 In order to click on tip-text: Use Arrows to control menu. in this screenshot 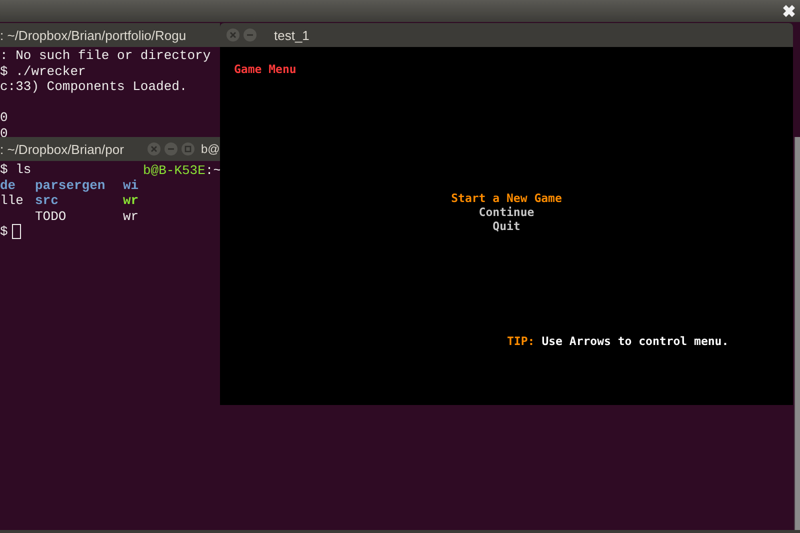, I will do `click(635, 341)`.